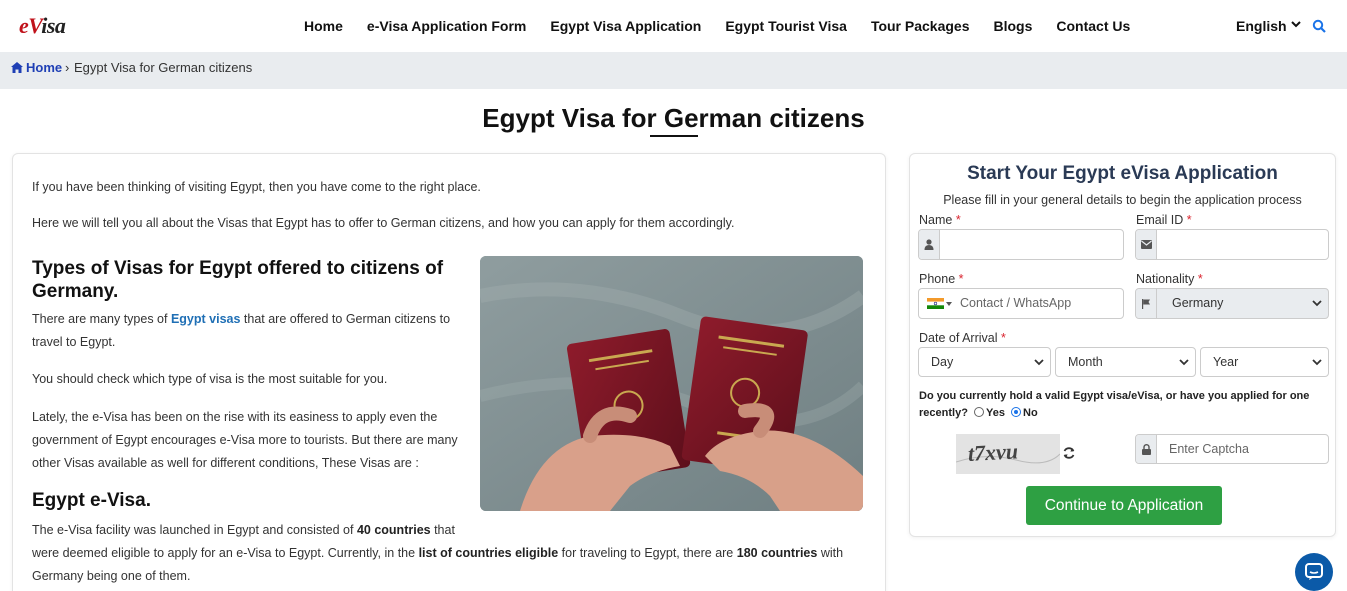 Image resolution: width=1347 pixels, height=591 pixels. I want to click on nav-blogs: Blogs, so click(1013, 26).